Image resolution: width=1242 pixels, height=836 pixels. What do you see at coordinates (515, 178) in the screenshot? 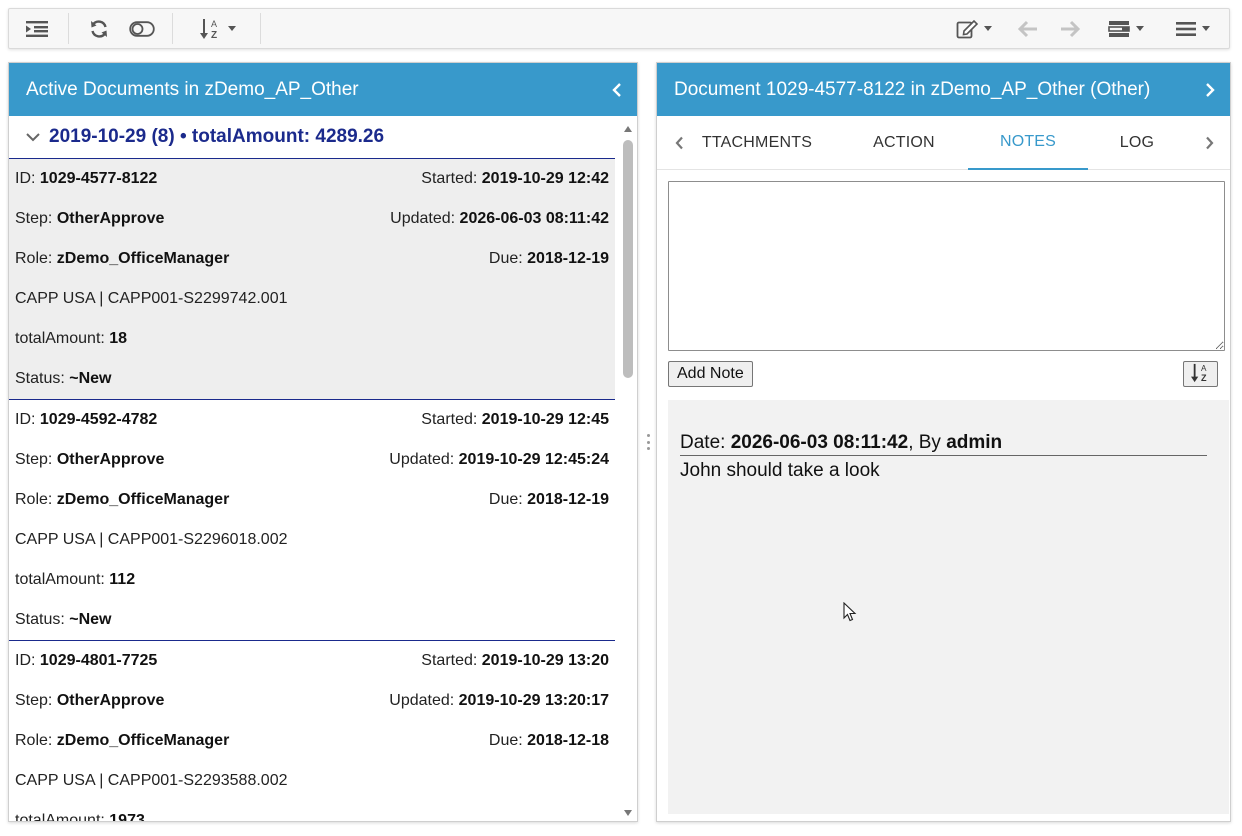
I see `record-started: Started: 2019-10-29 12:42` at bounding box center [515, 178].